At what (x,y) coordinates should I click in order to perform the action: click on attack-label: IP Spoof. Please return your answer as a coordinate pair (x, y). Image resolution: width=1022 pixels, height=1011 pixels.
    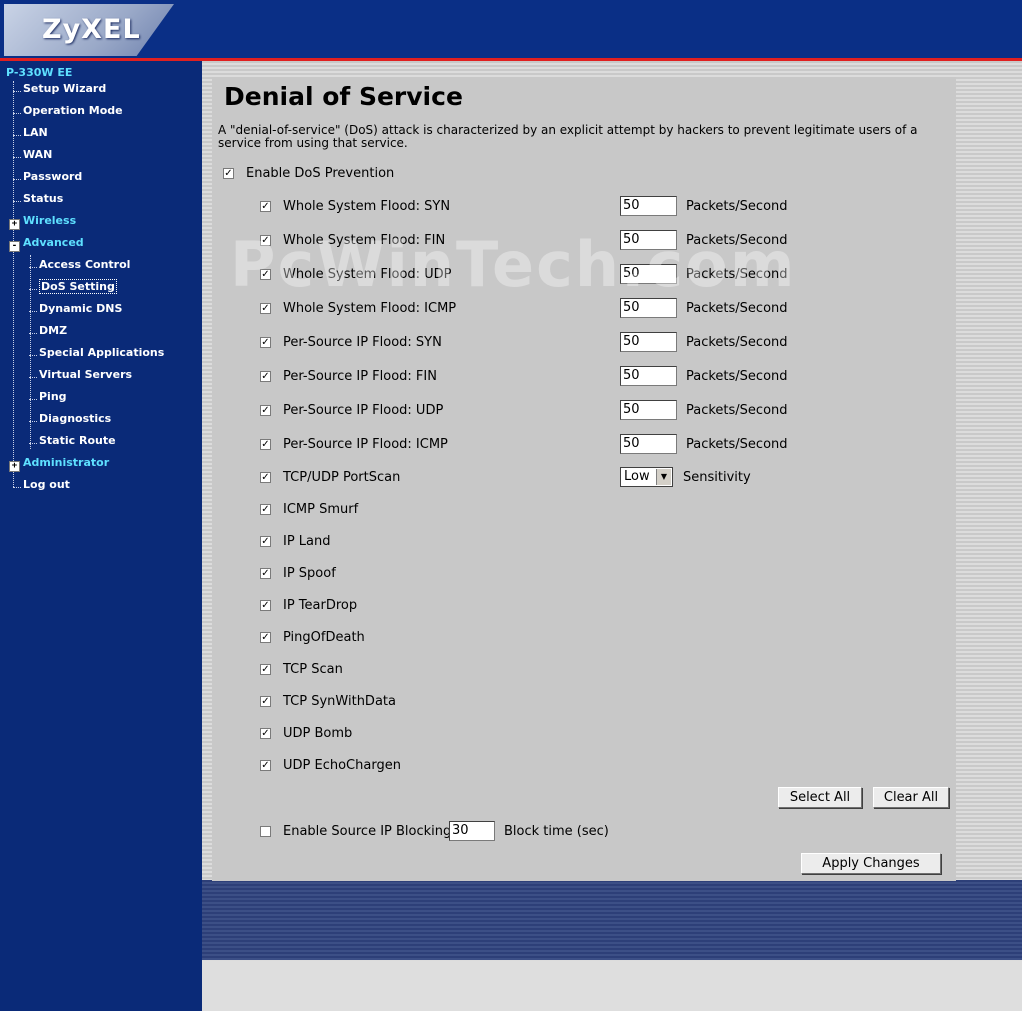
    Looking at the image, I should click on (309, 573).